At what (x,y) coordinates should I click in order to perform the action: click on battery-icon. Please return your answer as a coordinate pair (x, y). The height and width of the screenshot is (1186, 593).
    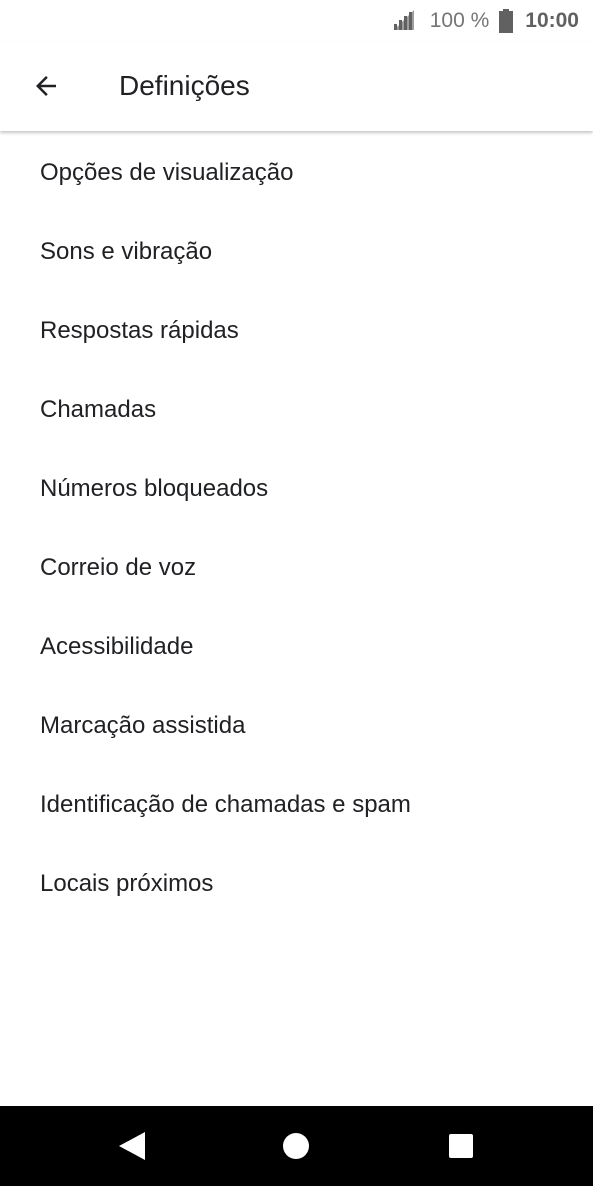
    Looking at the image, I should click on (506, 21).